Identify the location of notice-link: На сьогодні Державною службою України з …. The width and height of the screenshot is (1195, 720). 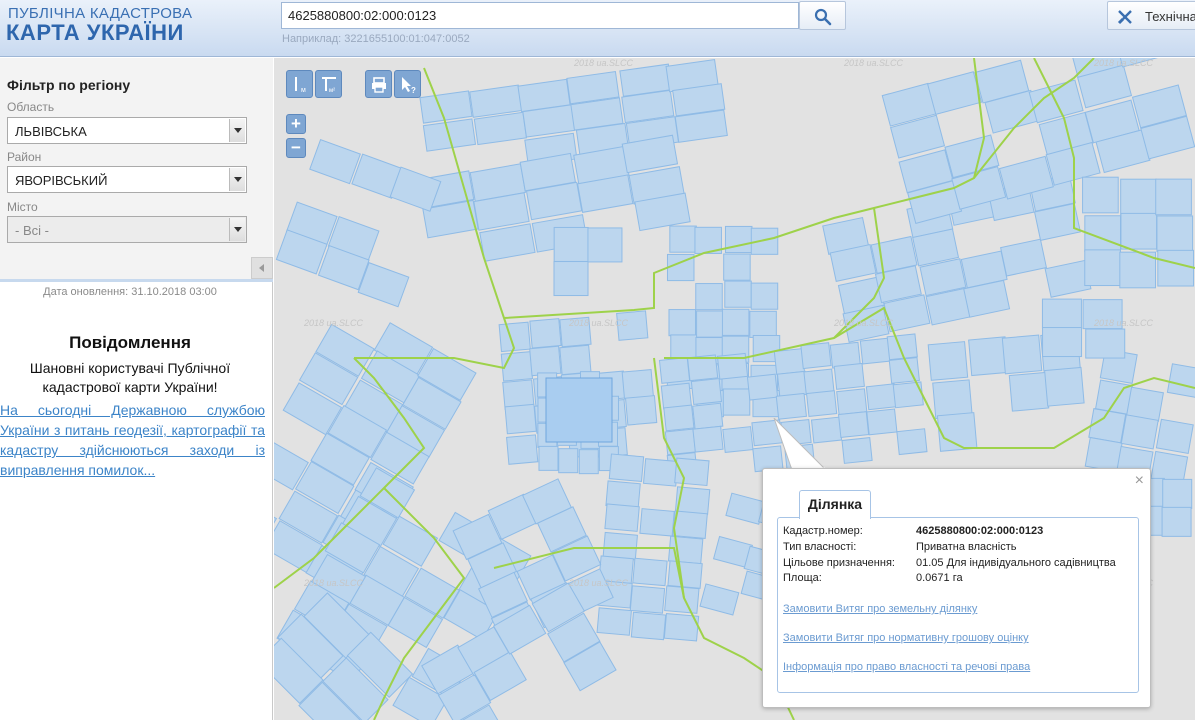
(132, 440).